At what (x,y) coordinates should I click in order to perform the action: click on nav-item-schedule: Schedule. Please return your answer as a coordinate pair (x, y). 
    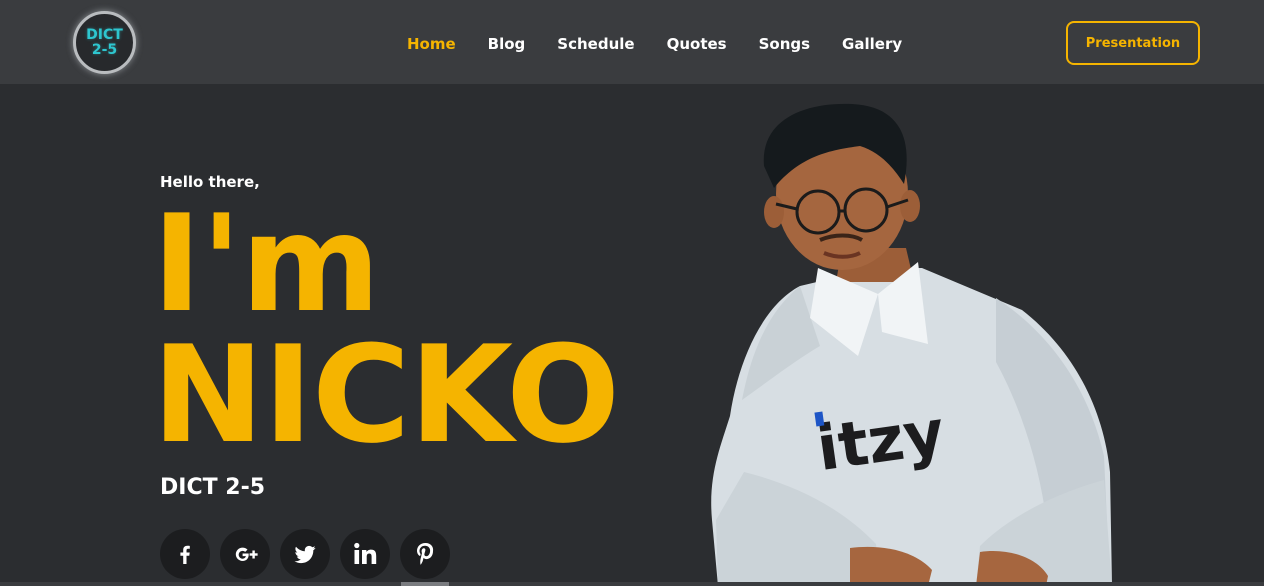
    Looking at the image, I should click on (595, 44).